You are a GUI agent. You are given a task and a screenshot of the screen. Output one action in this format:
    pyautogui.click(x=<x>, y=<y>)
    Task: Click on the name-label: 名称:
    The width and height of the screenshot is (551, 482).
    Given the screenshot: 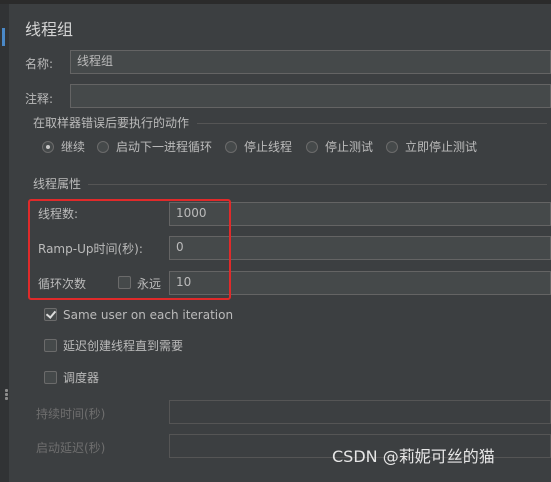 What is the action you would take?
    pyautogui.click(x=39, y=64)
    